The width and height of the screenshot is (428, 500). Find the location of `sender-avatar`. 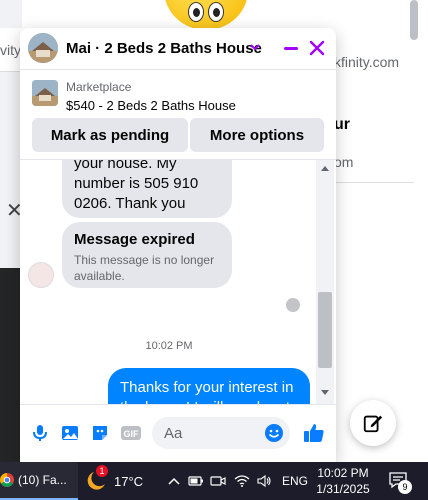

sender-avatar is located at coordinates (41, 275).